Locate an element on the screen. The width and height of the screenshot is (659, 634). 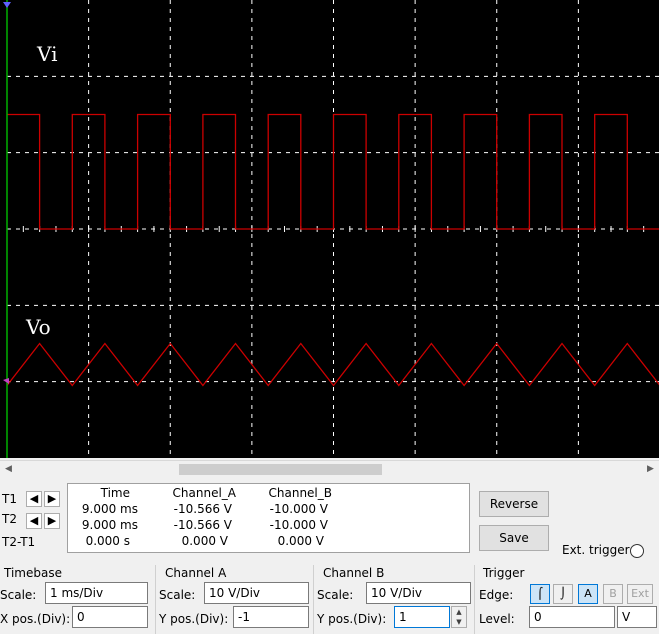
timebase-title: Timebase is located at coordinates (33, 573).